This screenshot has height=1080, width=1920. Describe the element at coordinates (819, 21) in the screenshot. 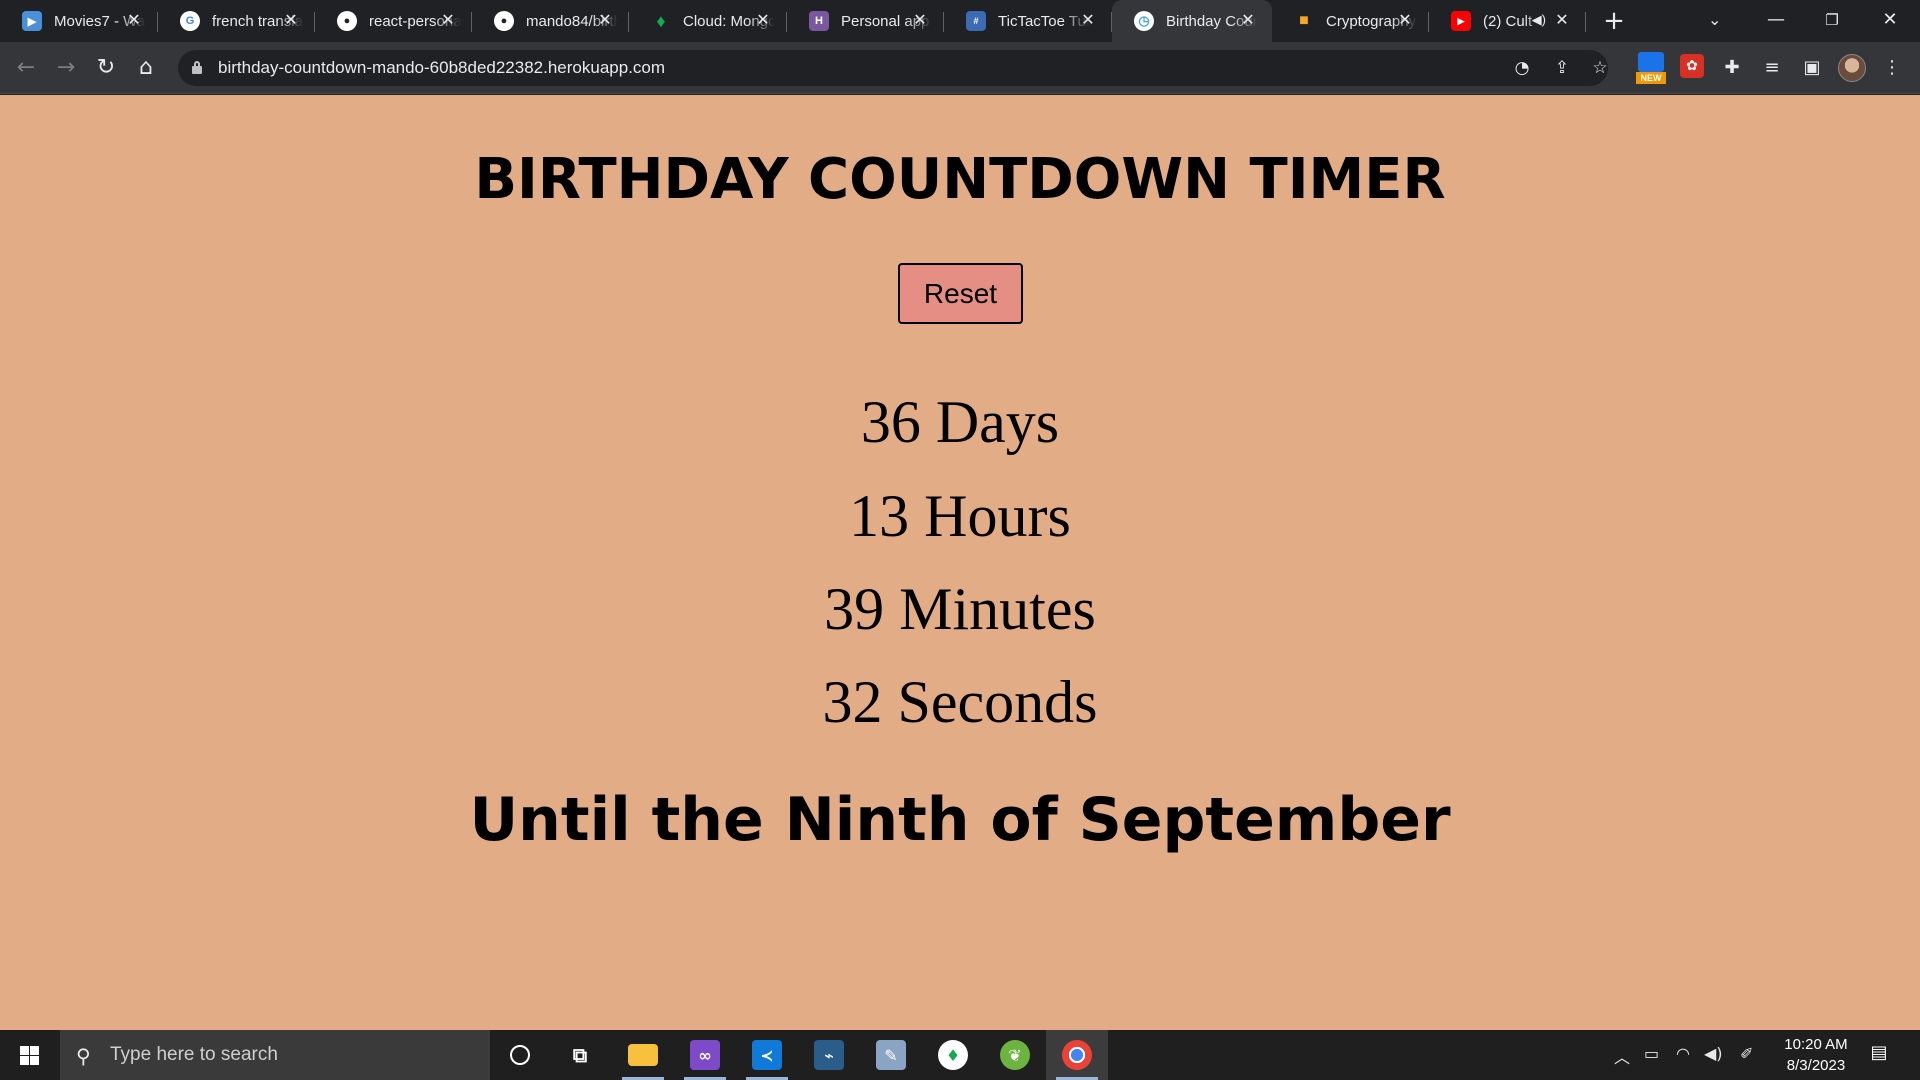

I see `heroku-icon: H` at that location.